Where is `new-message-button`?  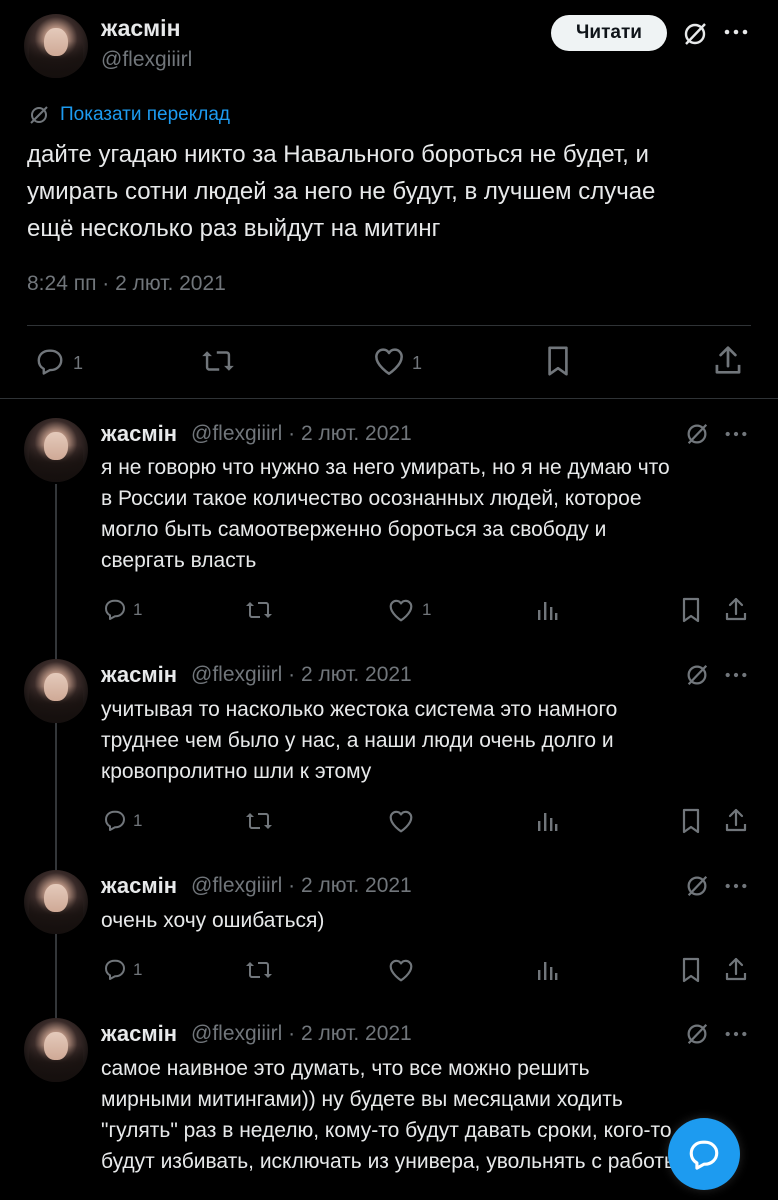
new-message-button is located at coordinates (704, 1154).